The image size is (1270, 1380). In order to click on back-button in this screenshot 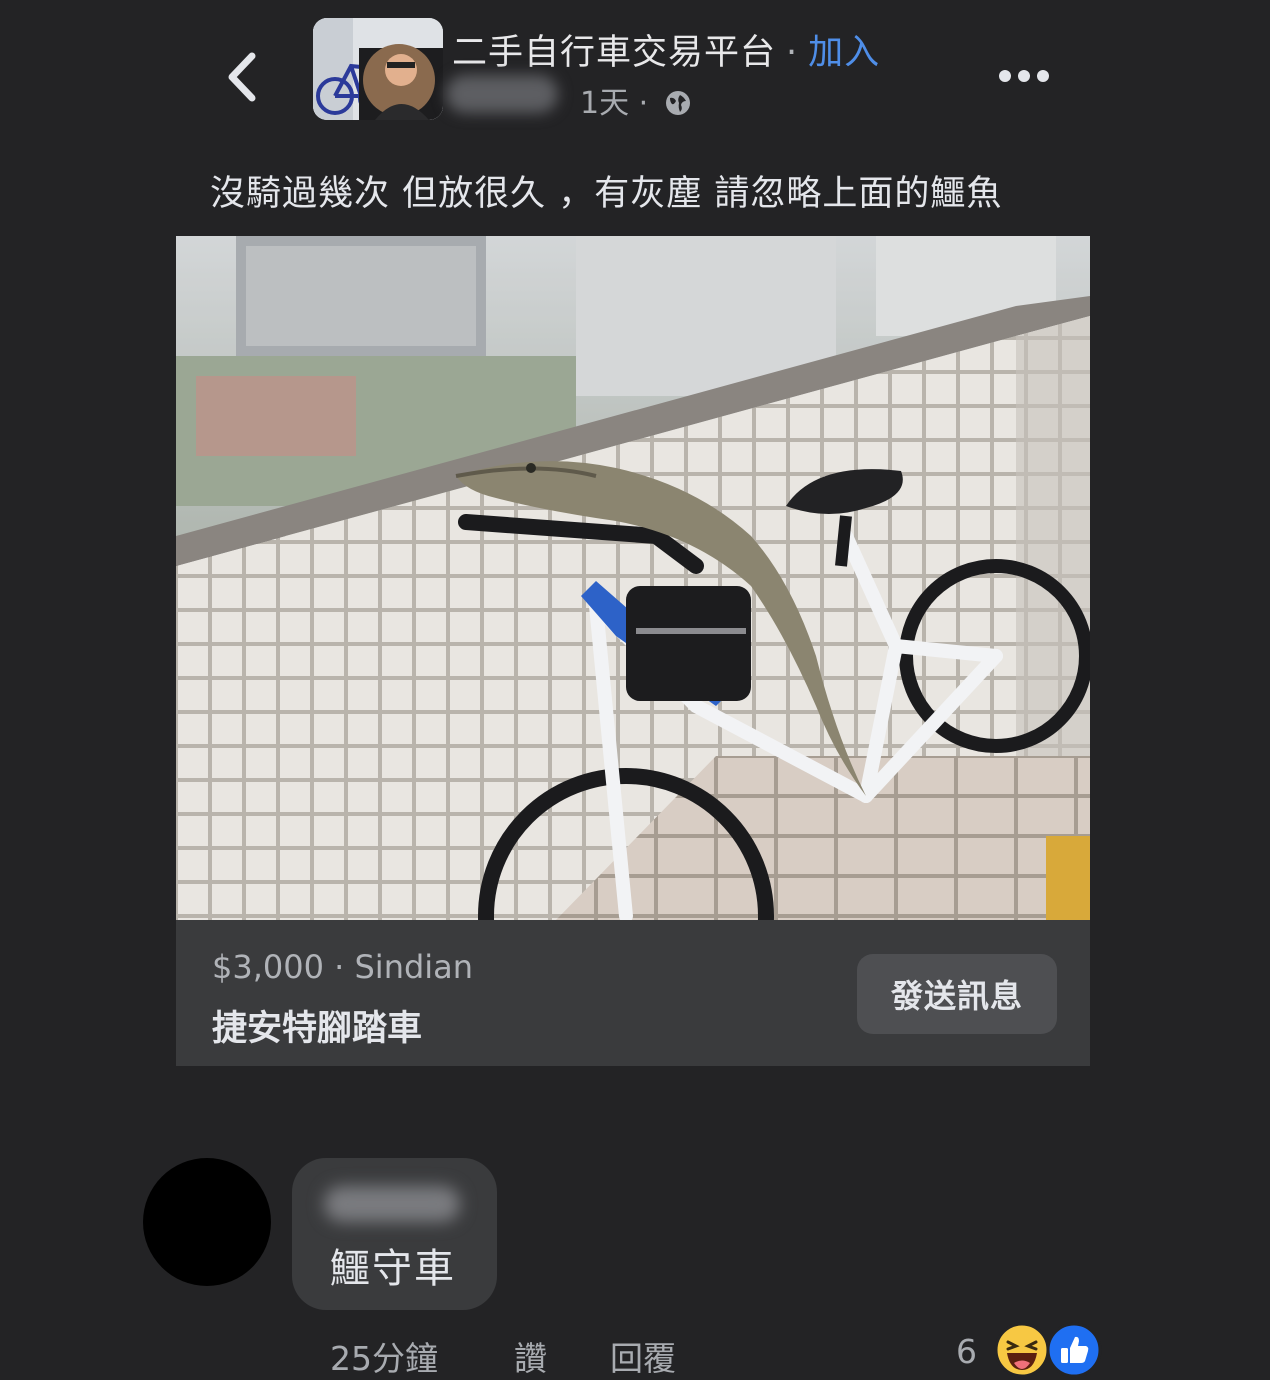, I will do `click(243, 77)`.